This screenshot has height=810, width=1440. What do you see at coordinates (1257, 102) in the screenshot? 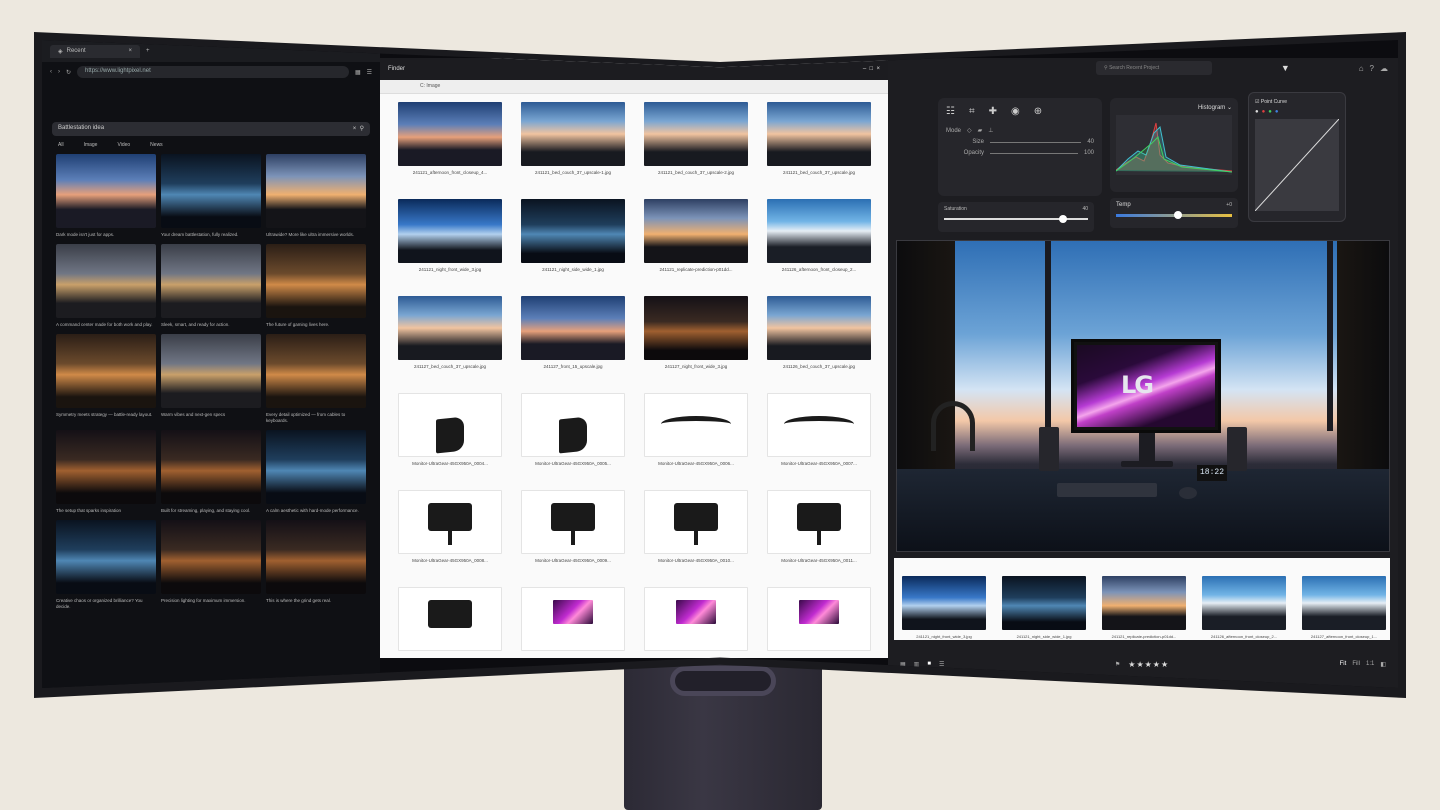
I see `checkbox-icon: ☑` at bounding box center [1257, 102].